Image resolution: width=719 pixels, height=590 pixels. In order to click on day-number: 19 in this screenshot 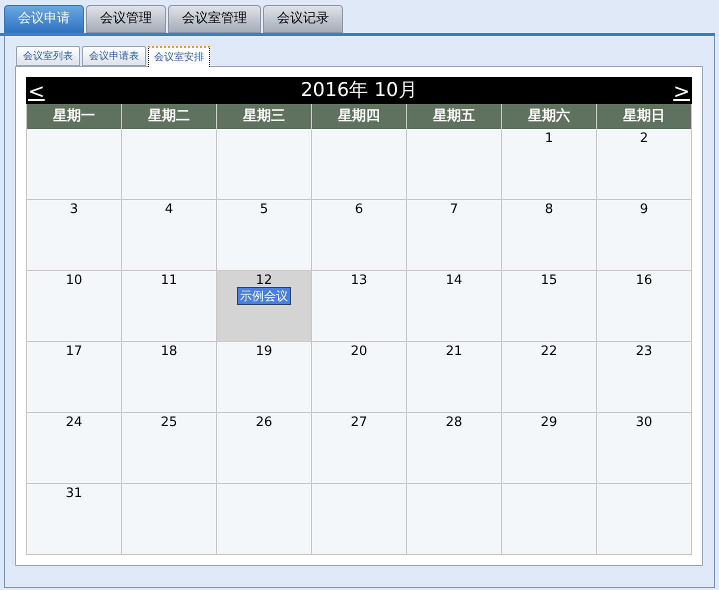, I will do `click(264, 351)`.